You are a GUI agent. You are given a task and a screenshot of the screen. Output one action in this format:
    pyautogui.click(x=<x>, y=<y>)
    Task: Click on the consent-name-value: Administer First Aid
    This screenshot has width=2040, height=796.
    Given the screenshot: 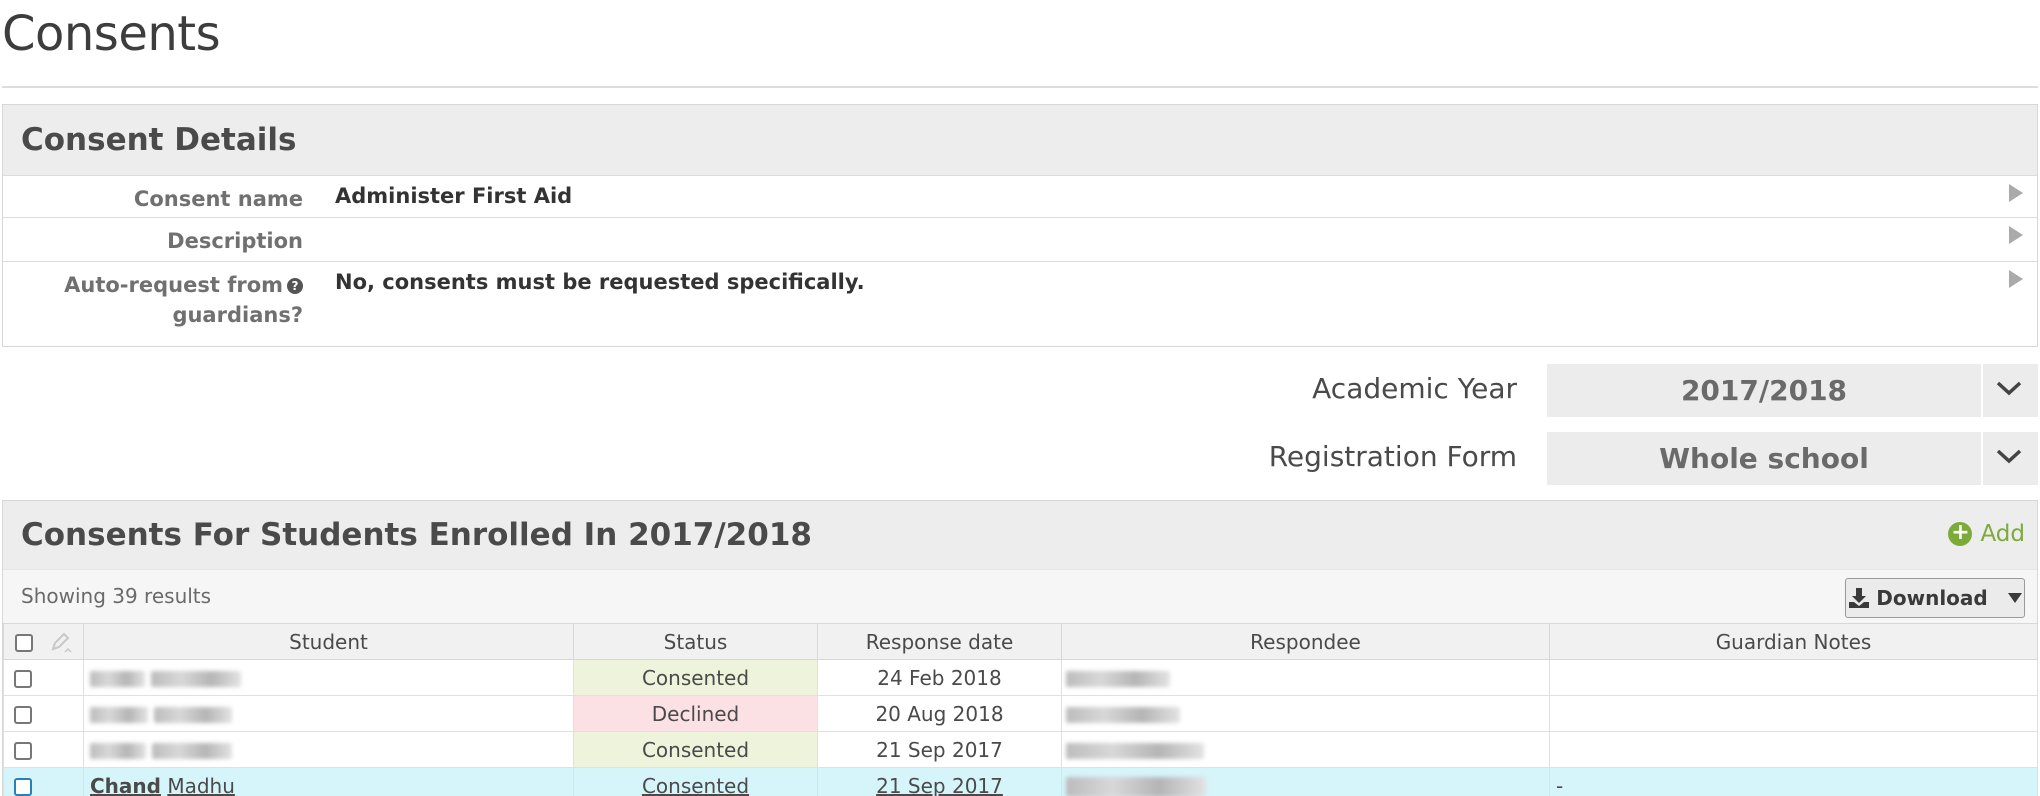 What is the action you would take?
    pyautogui.click(x=454, y=196)
    